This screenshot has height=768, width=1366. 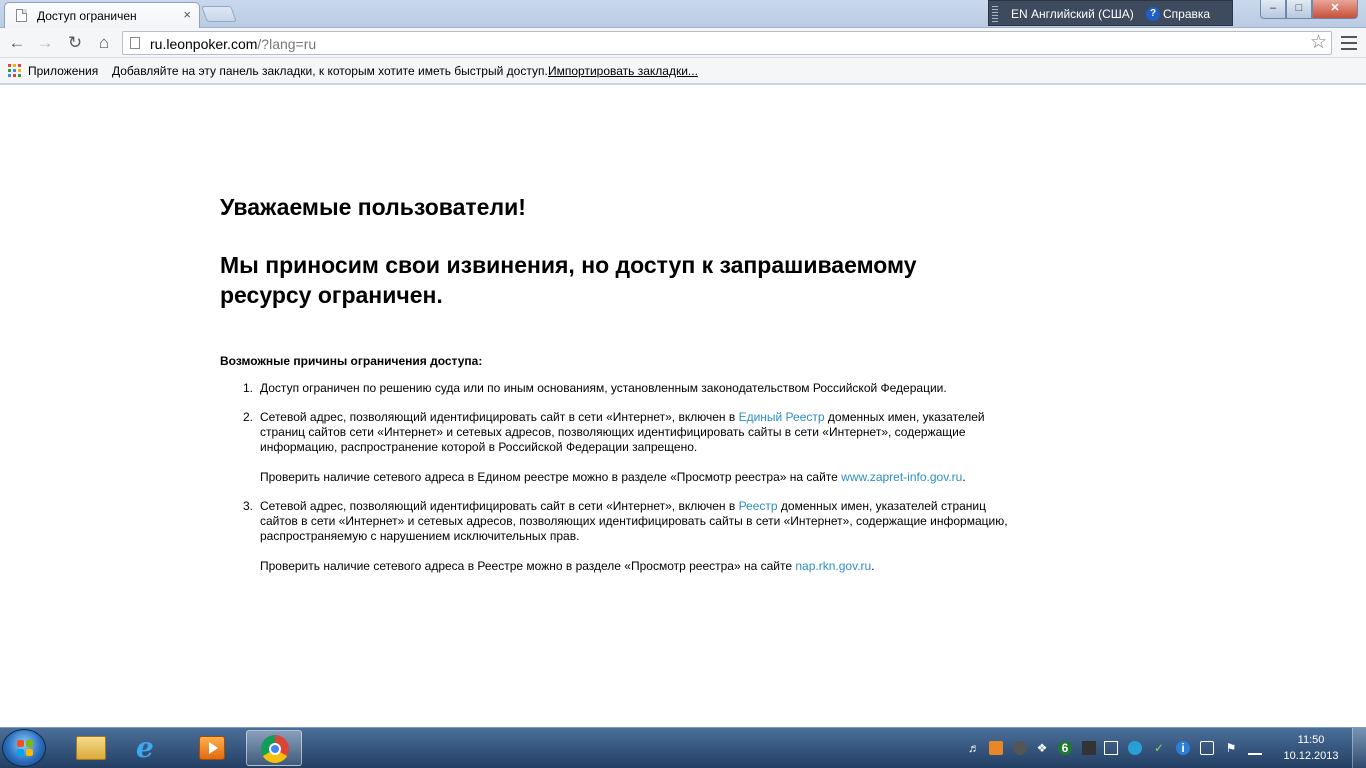 I want to click on chrome-icon, so click(x=275, y=749).